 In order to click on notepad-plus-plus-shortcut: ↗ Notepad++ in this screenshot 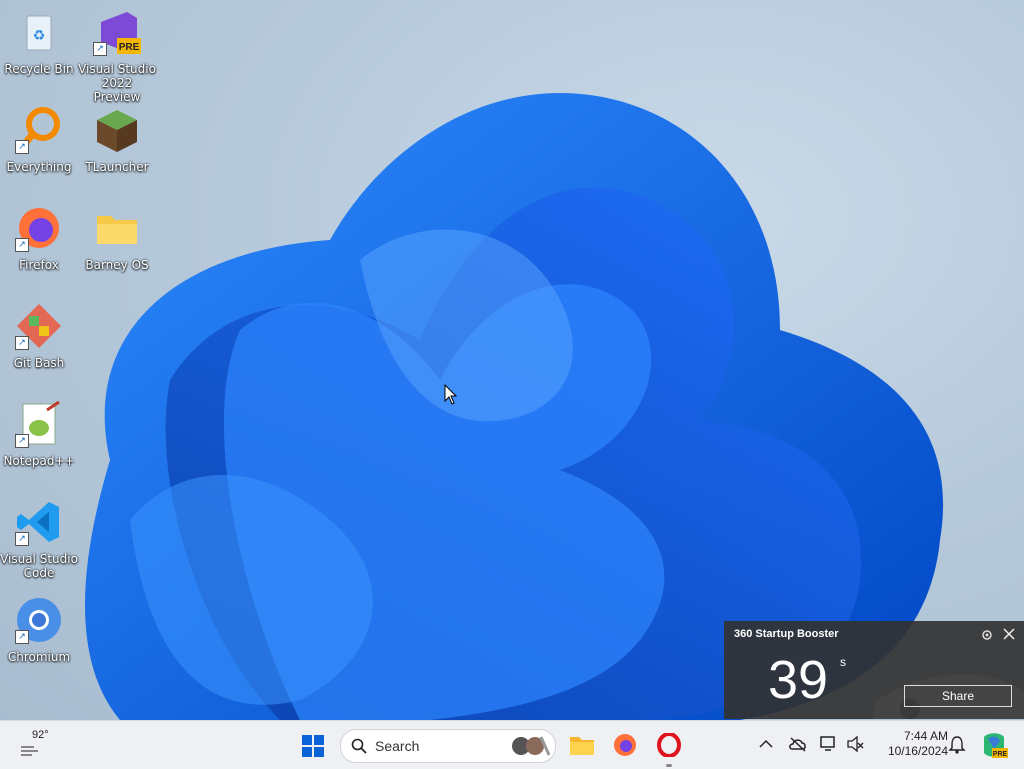, I will do `click(39, 434)`.